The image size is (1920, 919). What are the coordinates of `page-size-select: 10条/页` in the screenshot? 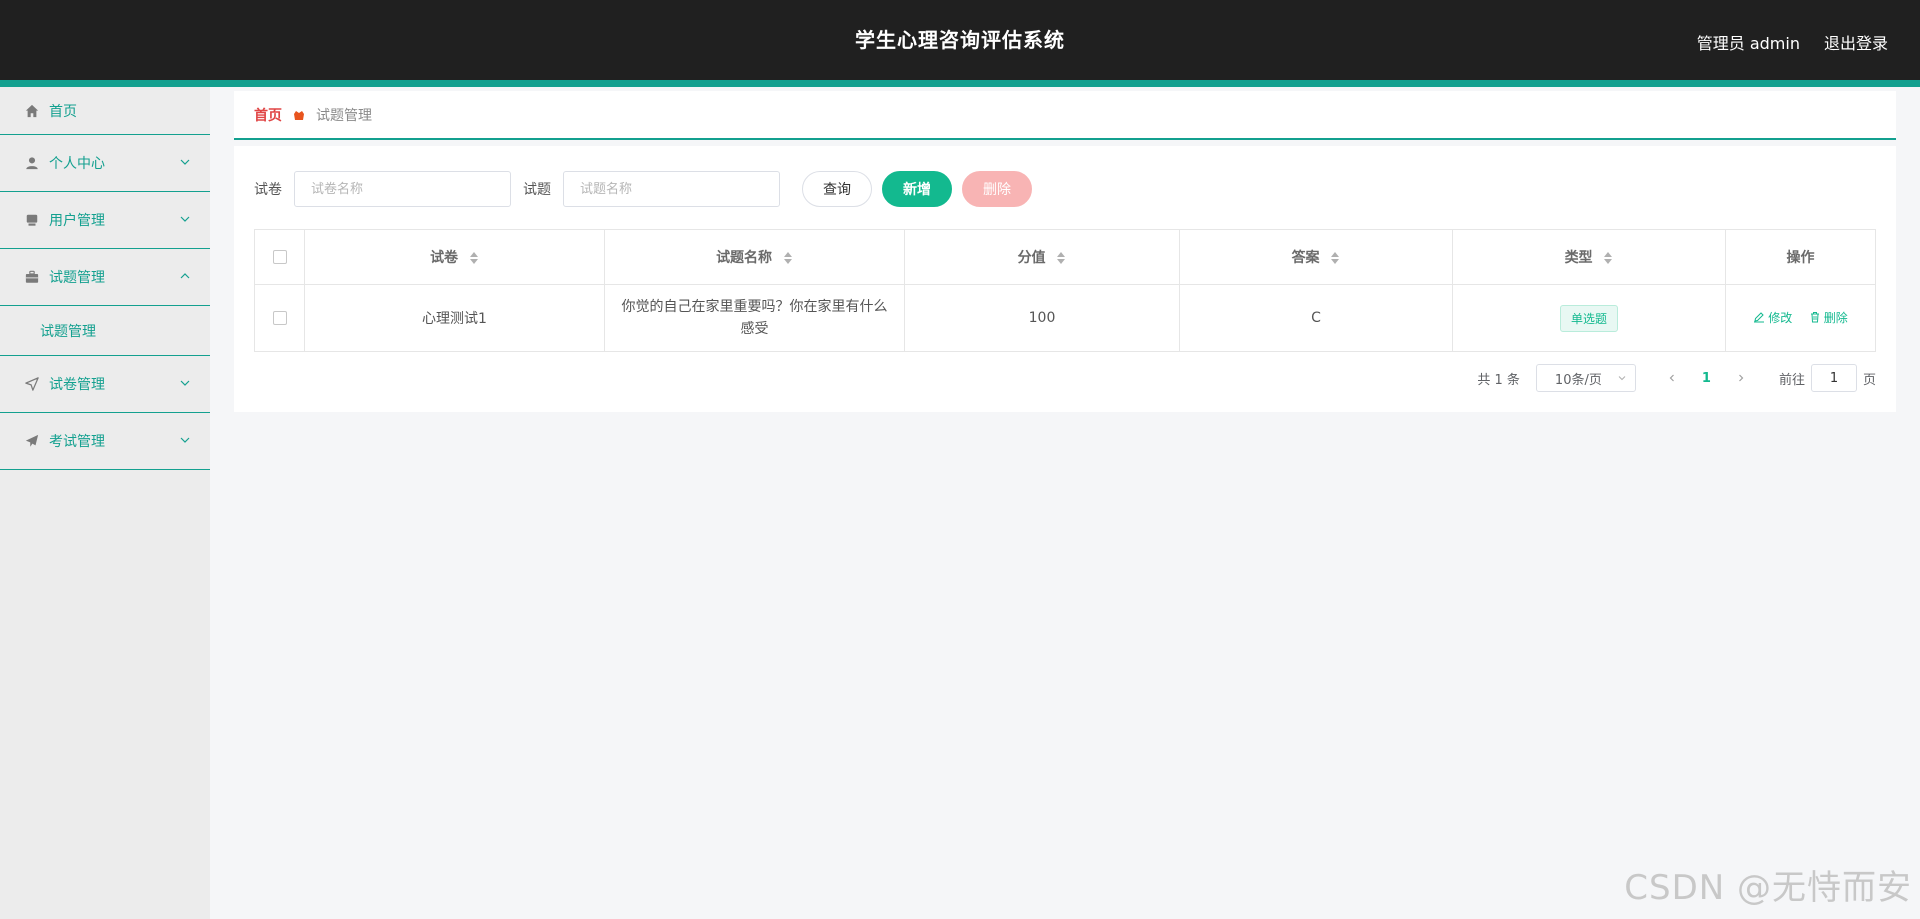 It's located at (1585, 378).